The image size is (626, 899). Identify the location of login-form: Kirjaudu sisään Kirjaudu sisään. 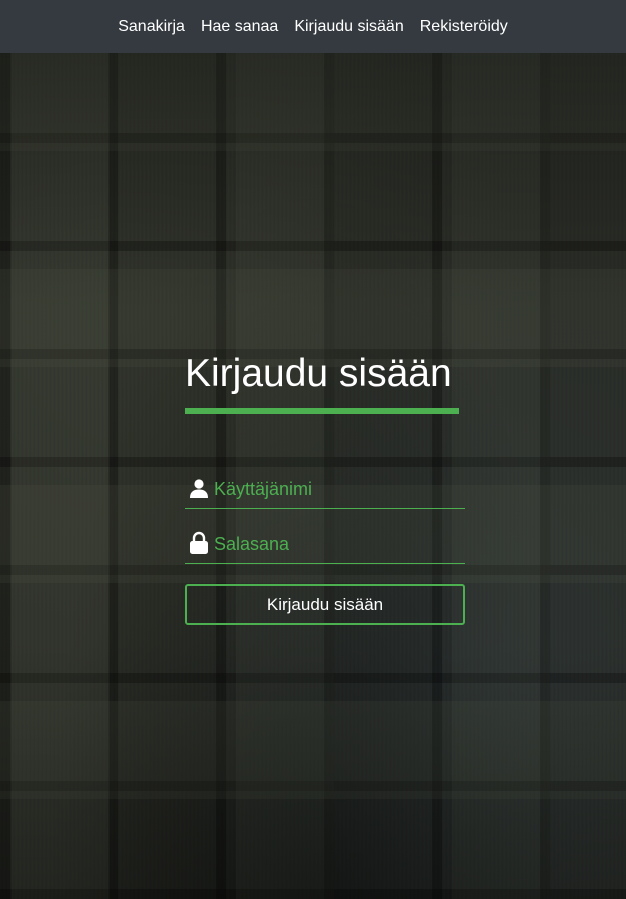
(325, 487).